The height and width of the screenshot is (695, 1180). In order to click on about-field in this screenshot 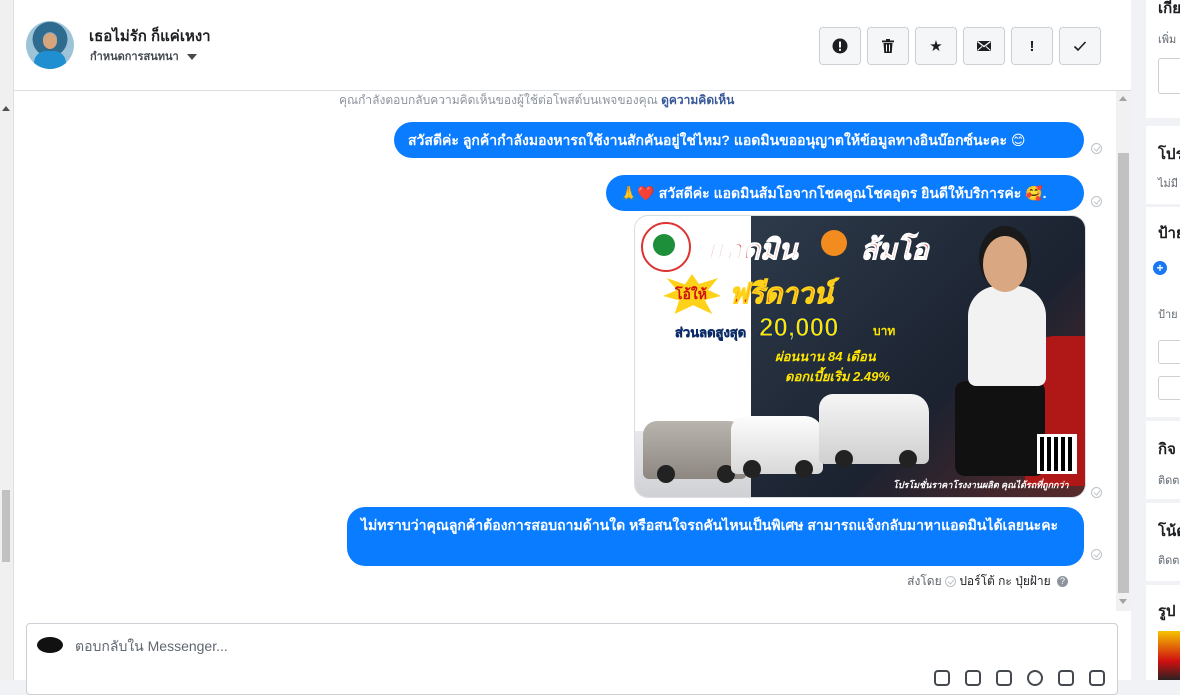, I will do `click(1169, 76)`.